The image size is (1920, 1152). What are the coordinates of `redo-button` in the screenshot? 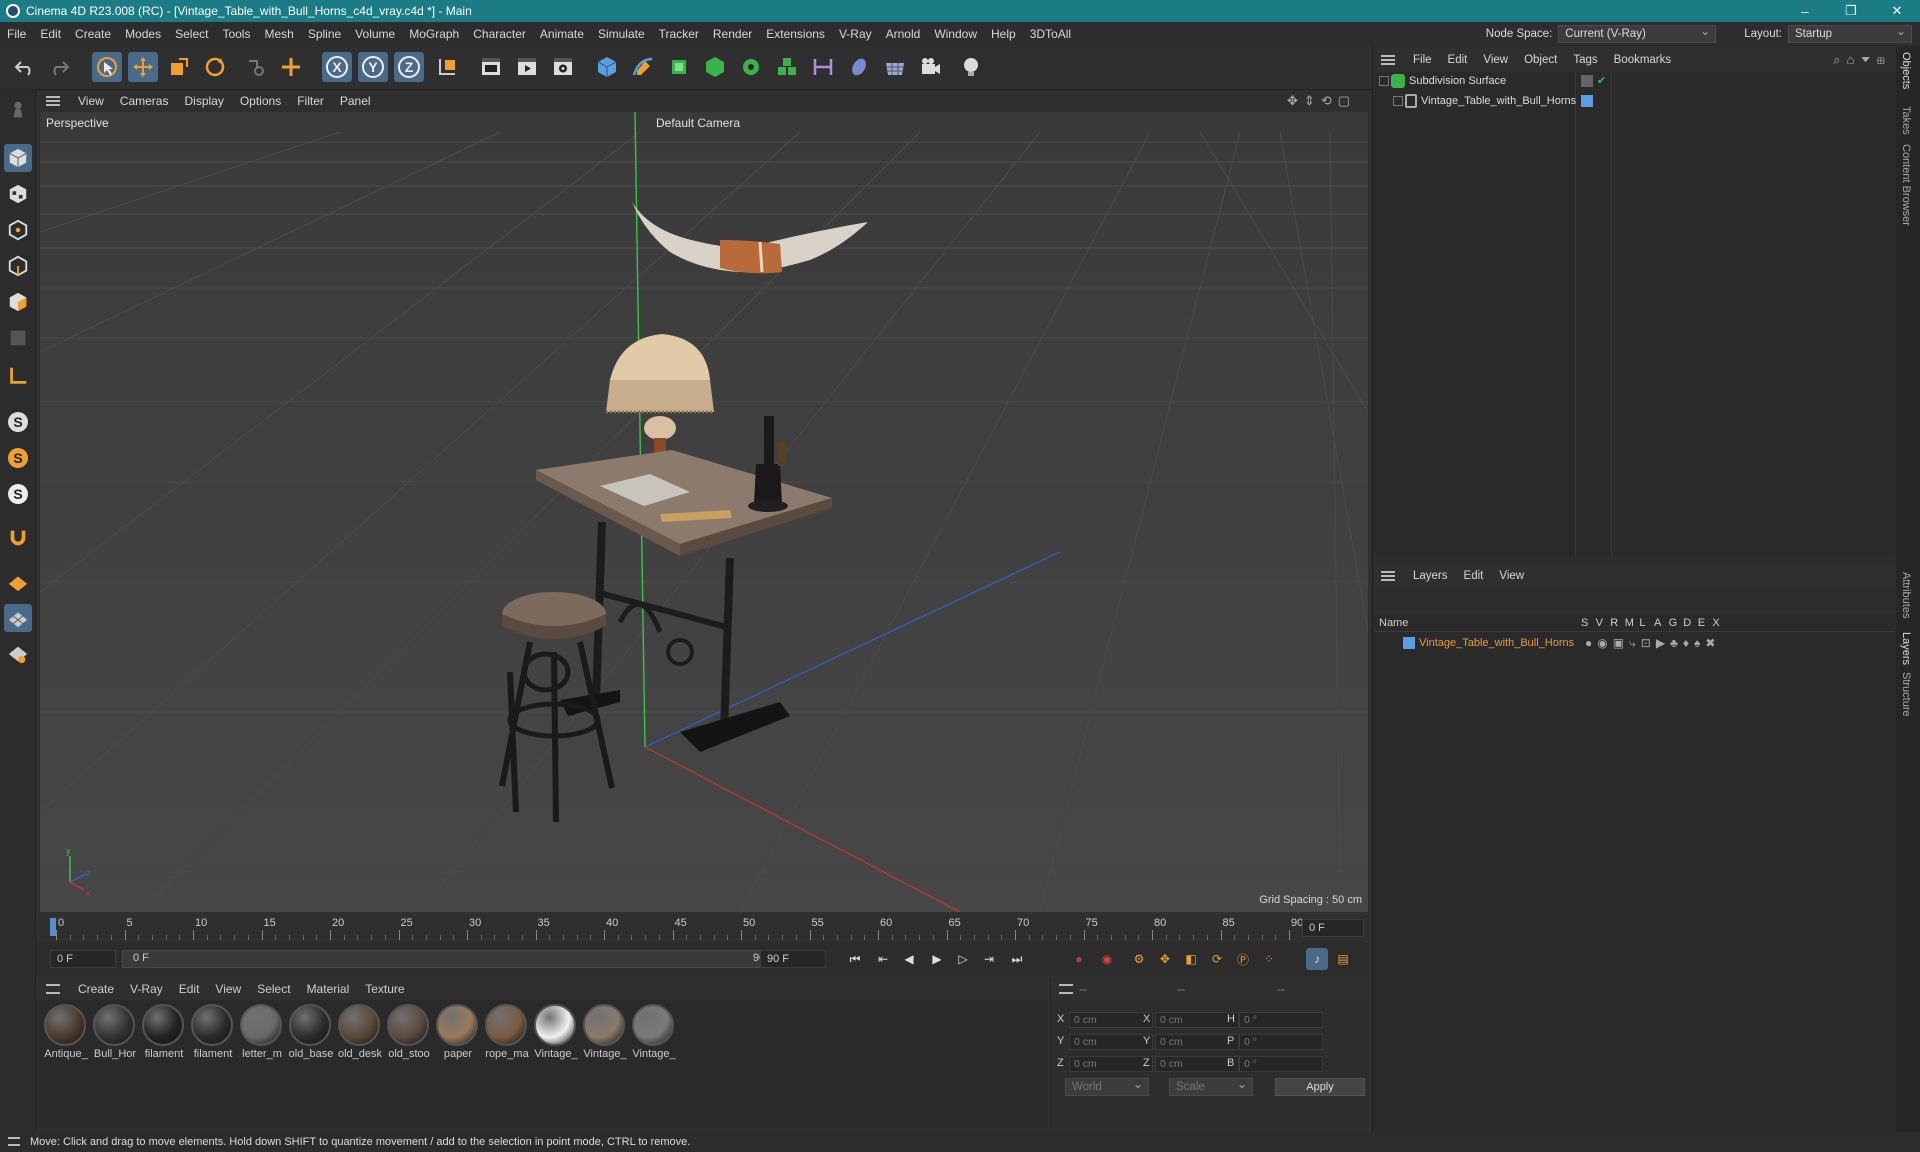 It's located at (59, 67).